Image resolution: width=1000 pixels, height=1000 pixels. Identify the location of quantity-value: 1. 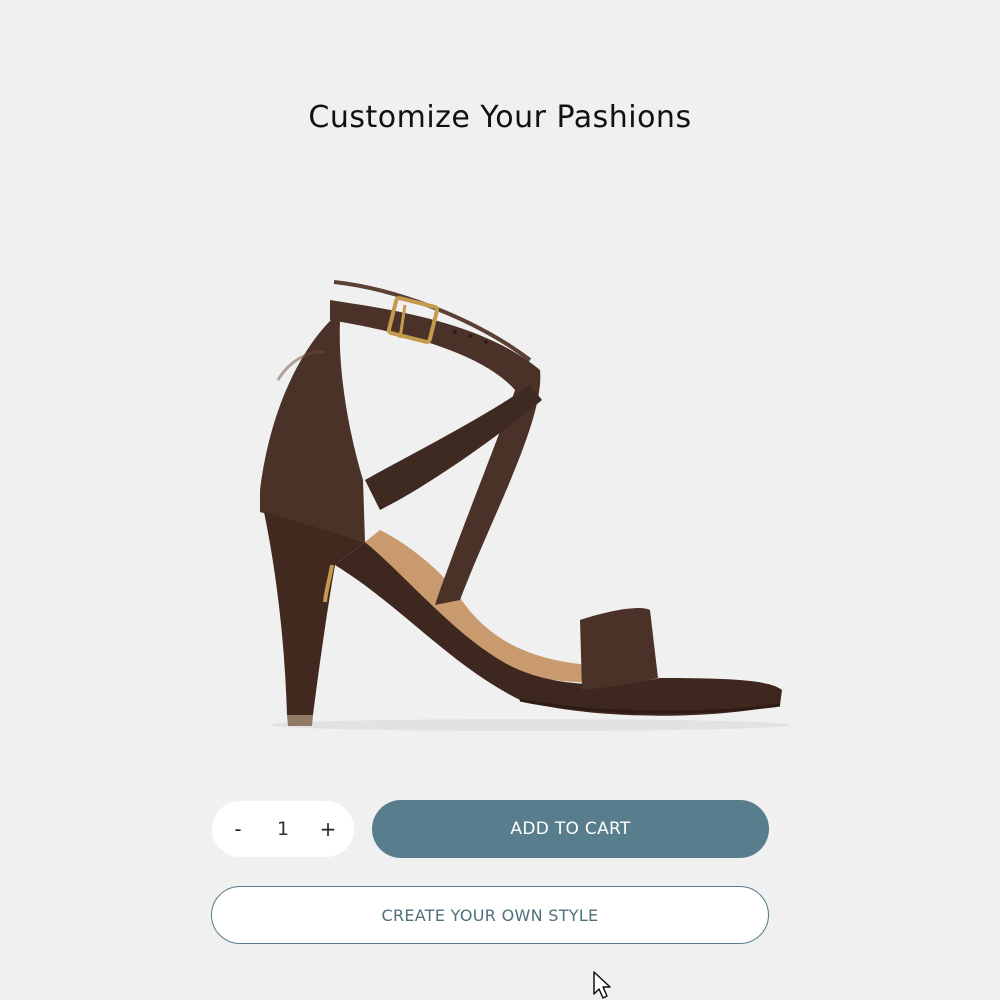
(283, 829).